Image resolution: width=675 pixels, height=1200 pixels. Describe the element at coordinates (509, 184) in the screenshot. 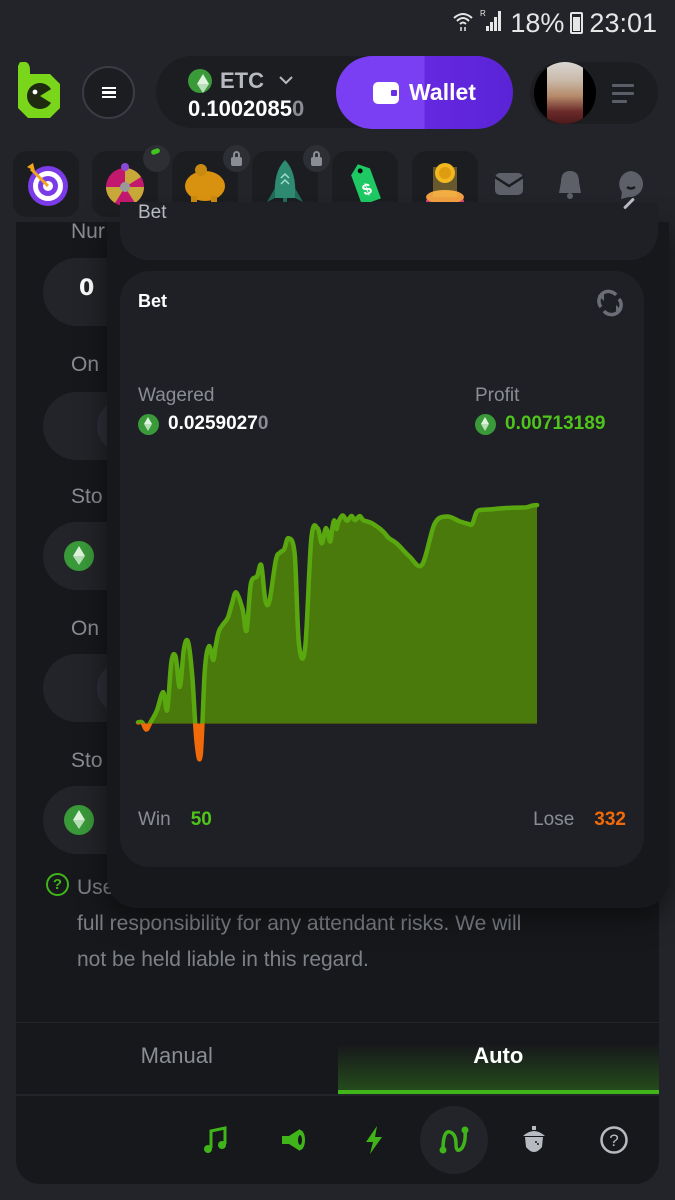

I see `mail-icon` at that location.